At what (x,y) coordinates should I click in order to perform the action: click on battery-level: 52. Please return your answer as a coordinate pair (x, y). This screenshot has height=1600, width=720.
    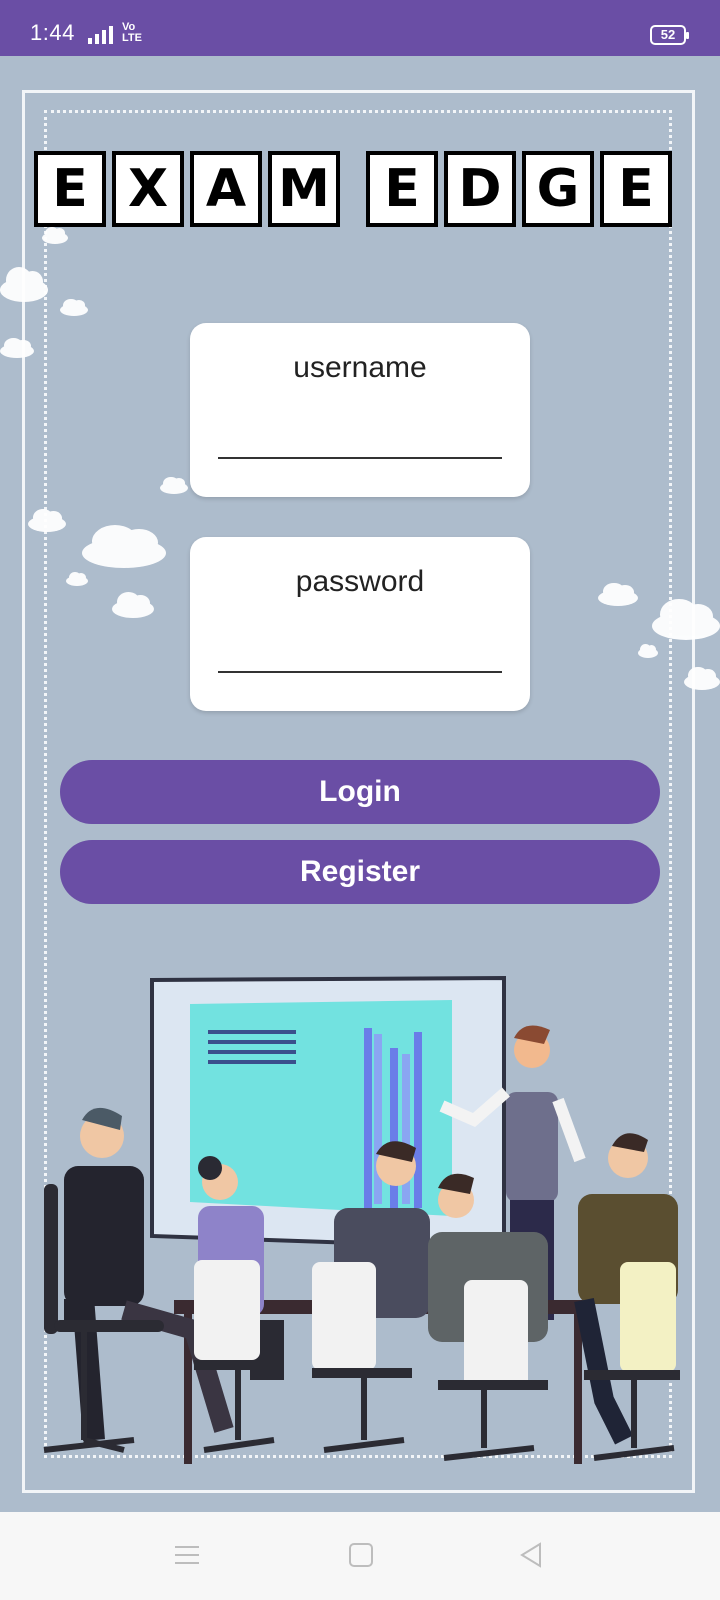
    Looking at the image, I should click on (668, 34).